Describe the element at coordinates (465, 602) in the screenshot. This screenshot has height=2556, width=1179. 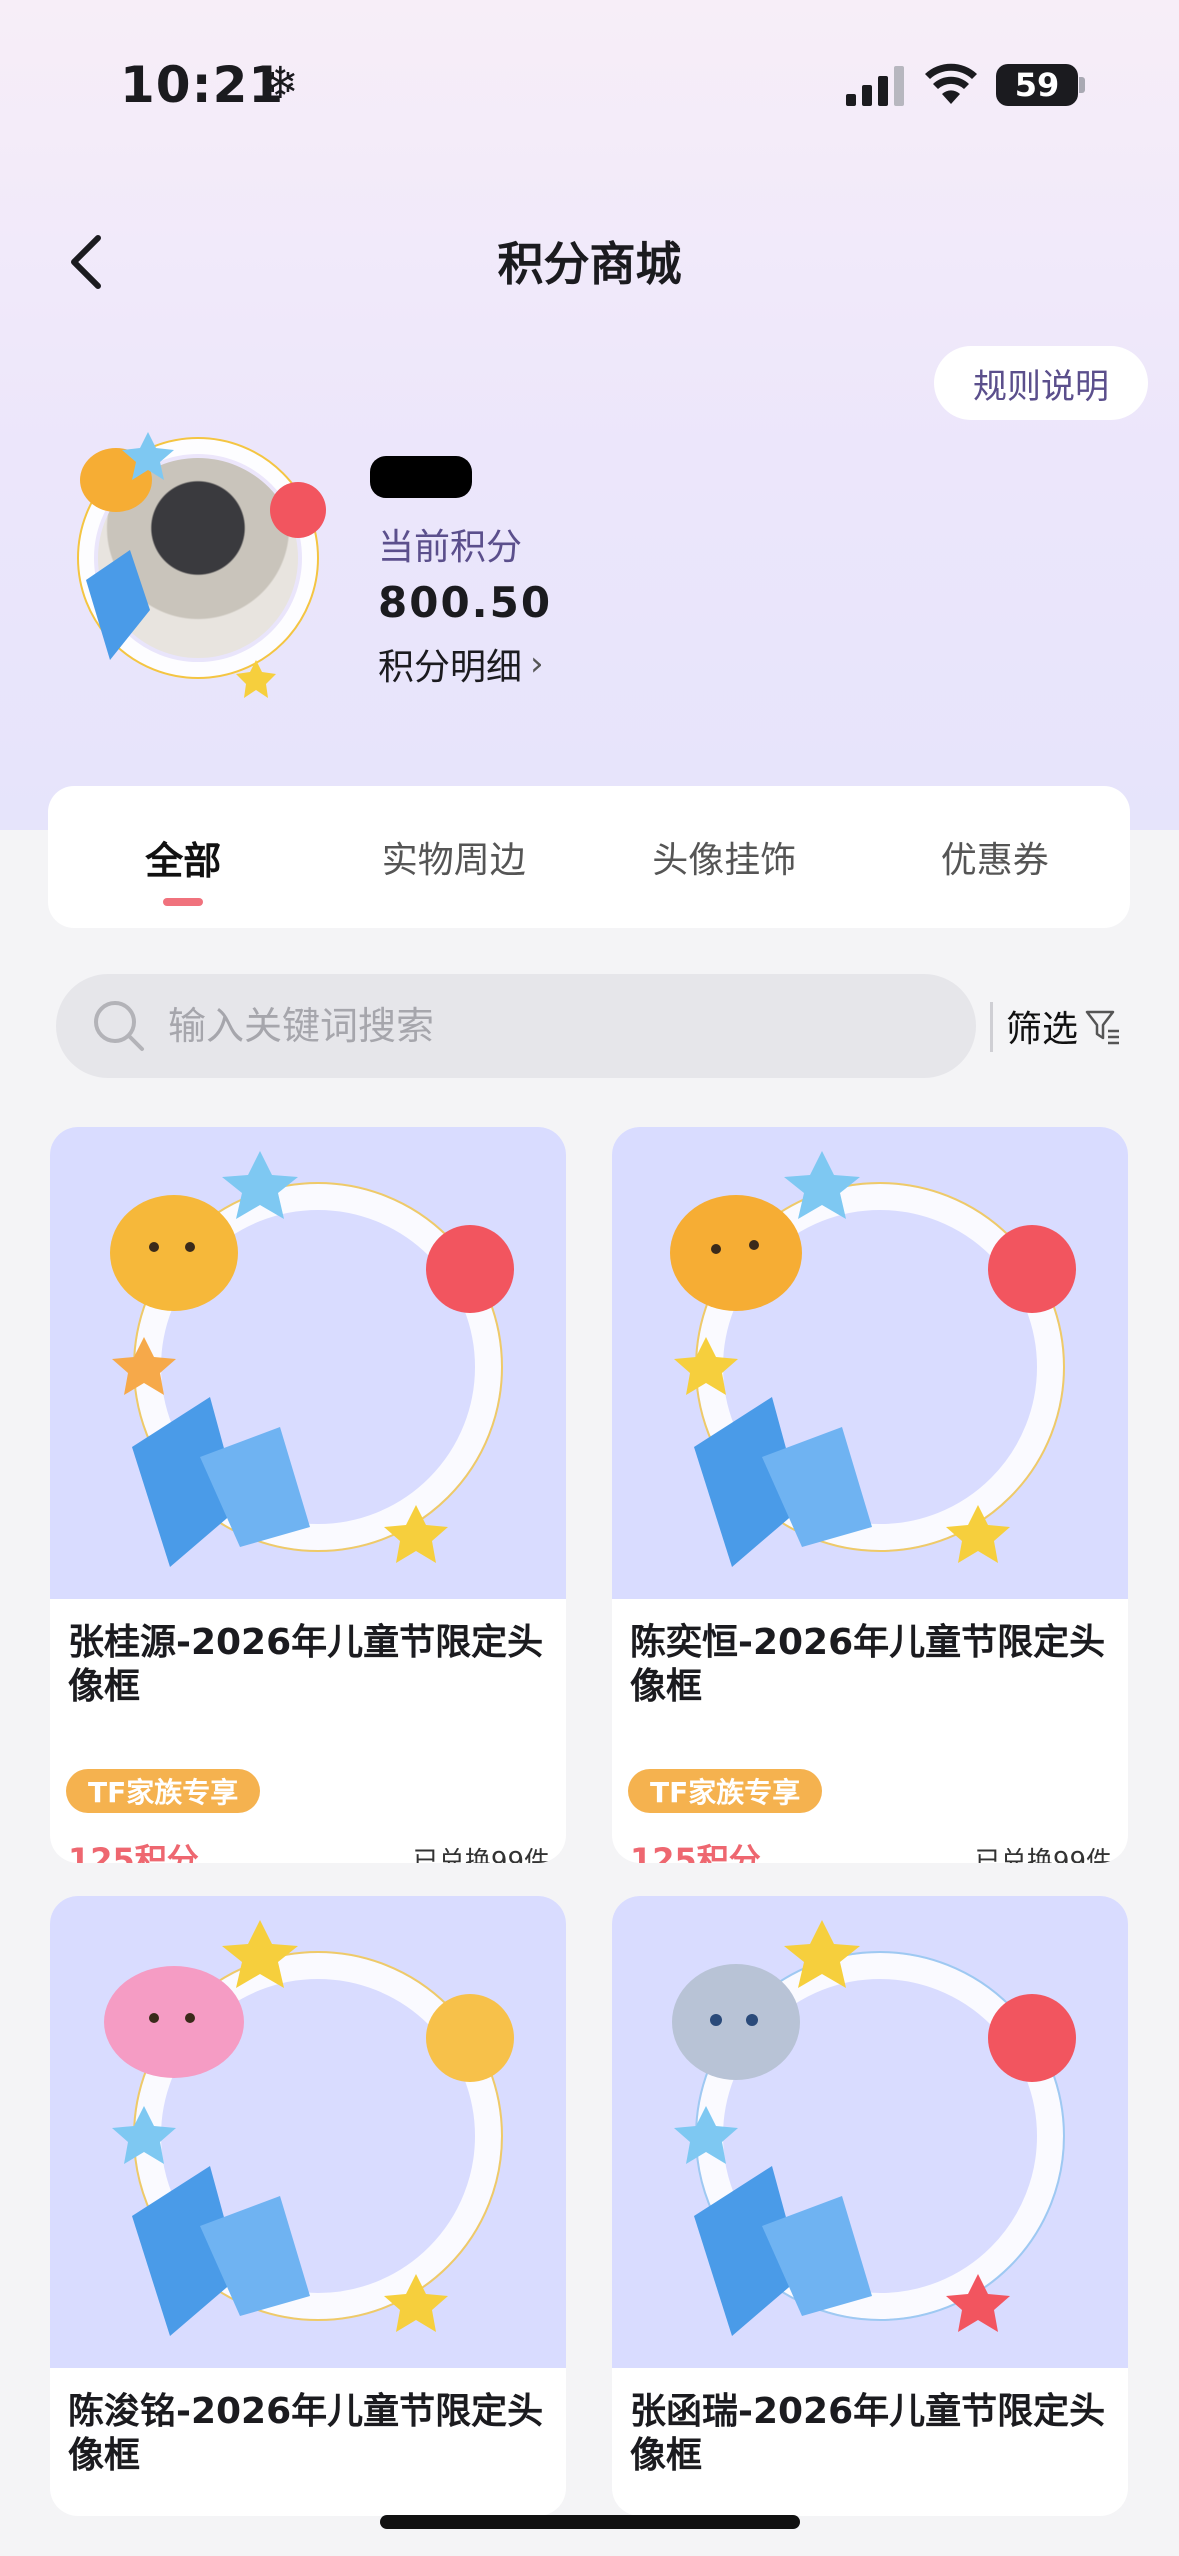
I see `points-value: 800.50` at that location.